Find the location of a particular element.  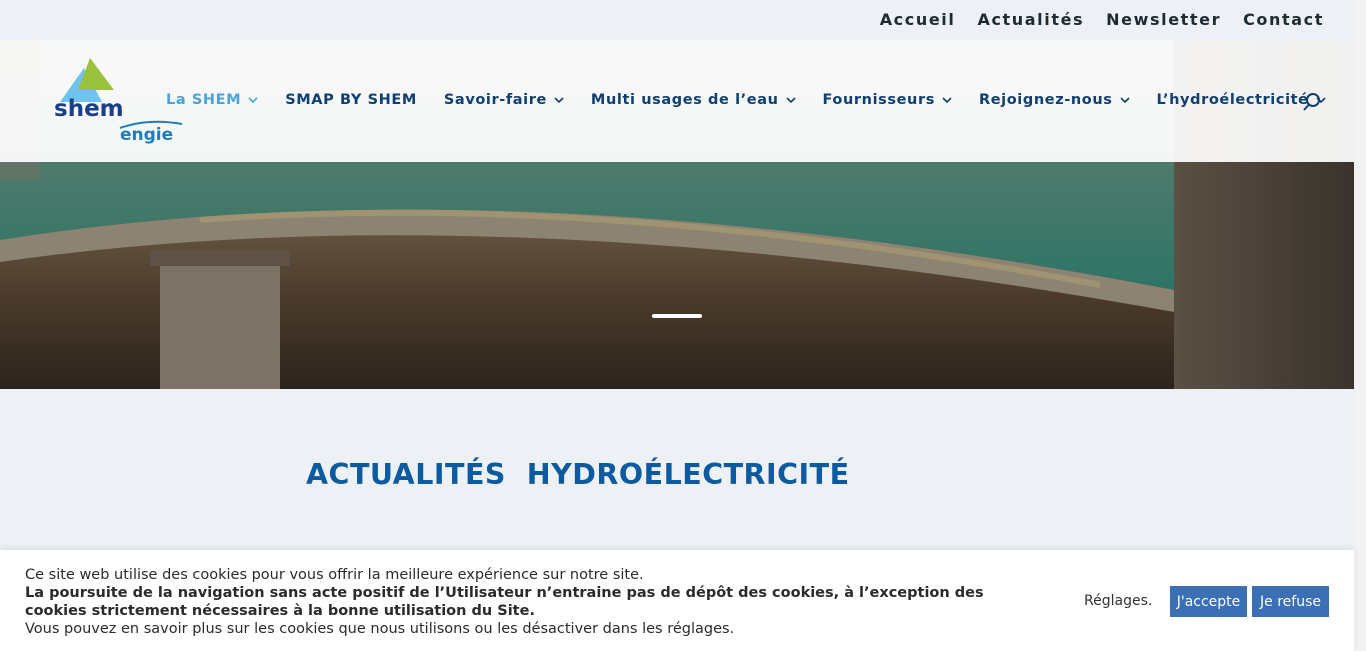

nav-label-fournisseurs: Fournisseurs is located at coordinates (879, 100).